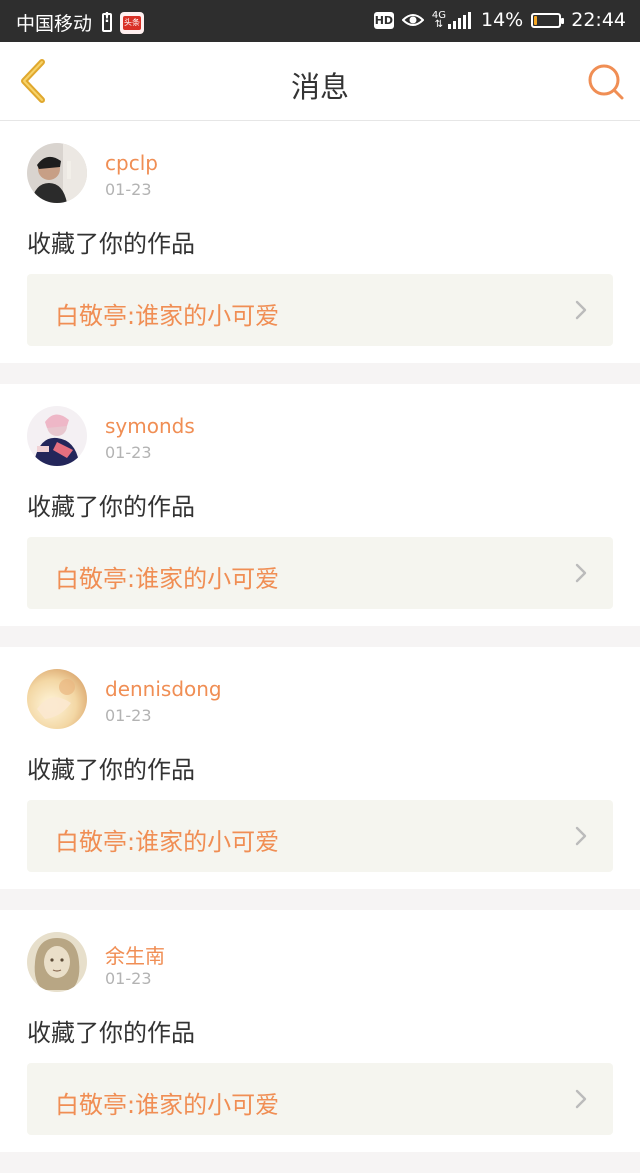 Image resolution: width=640 pixels, height=1173 pixels. What do you see at coordinates (548, 20) in the screenshot?
I see `battery-icon` at bounding box center [548, 20].